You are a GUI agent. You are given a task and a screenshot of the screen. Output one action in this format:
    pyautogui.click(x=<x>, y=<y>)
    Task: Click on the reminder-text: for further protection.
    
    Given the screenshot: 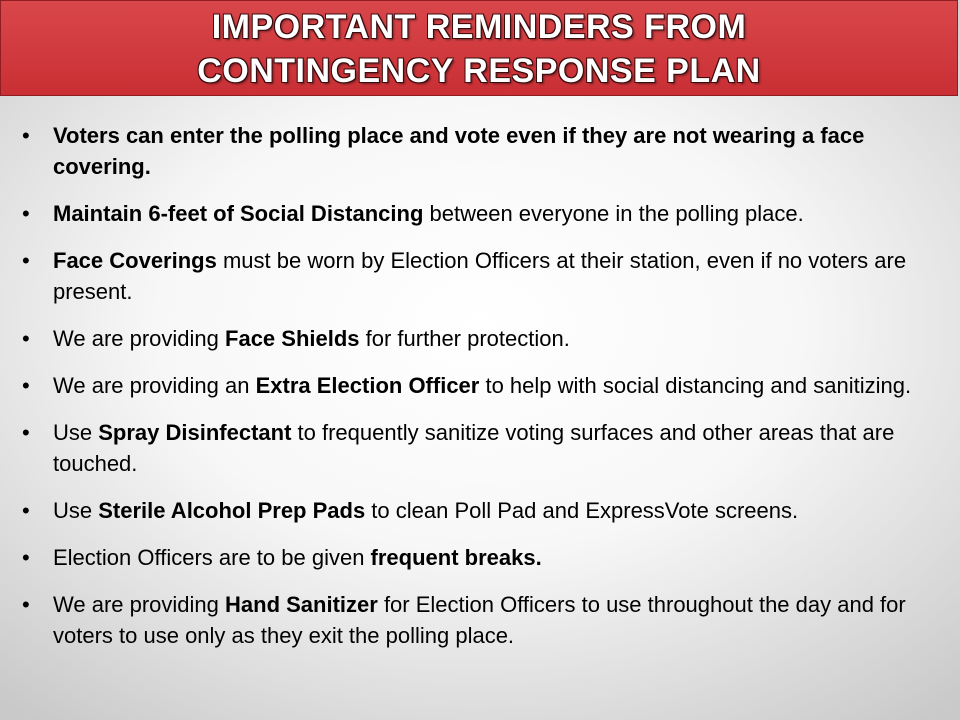 What is the action you would take?
    pyautogui.click(x=464, y=338)
    